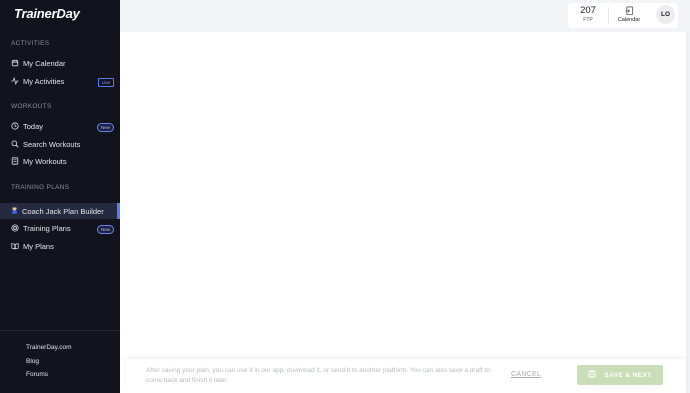 This screenshot has height=393, width=690. Describe the element at coordinates (15, 126) in the screenshot. I see `clock-icon` at that location.